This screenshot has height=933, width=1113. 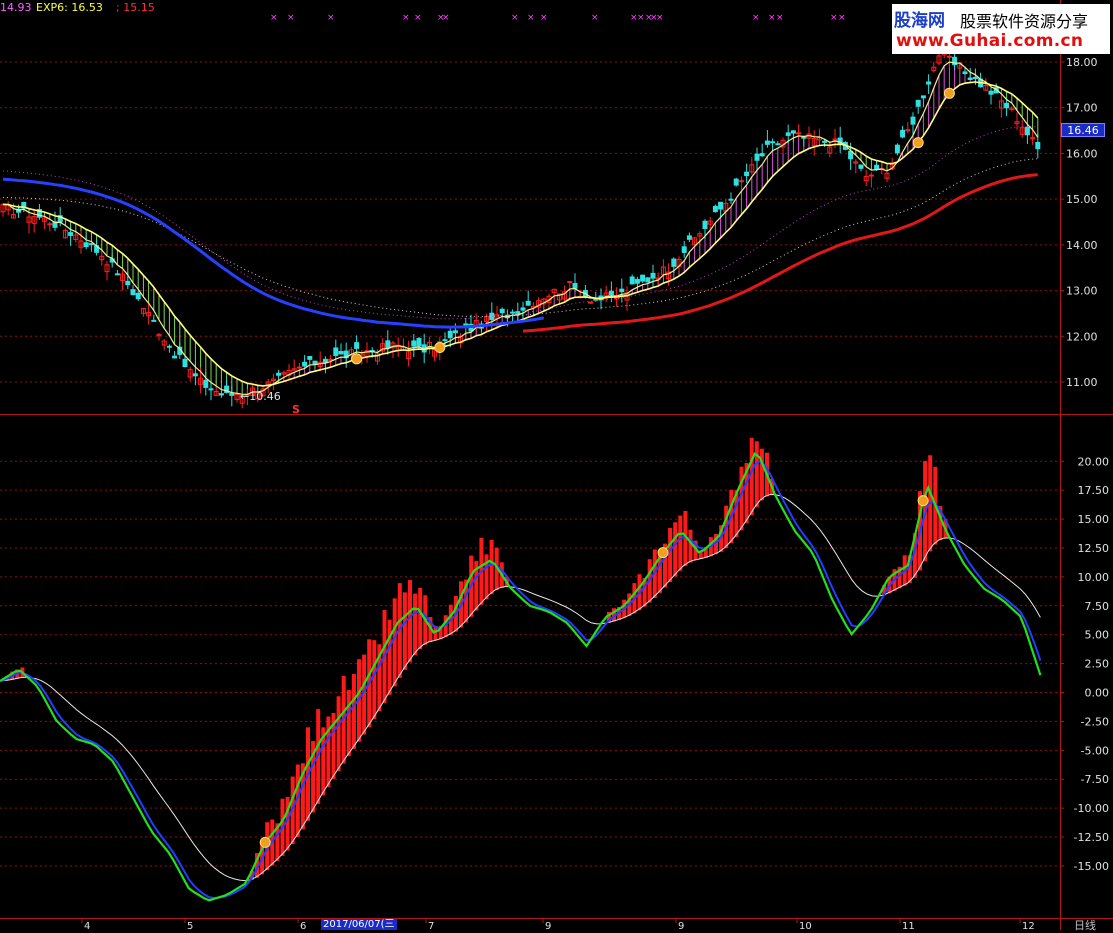 I want to click on time-axis-label: 12, so click(x=1028, y=925).